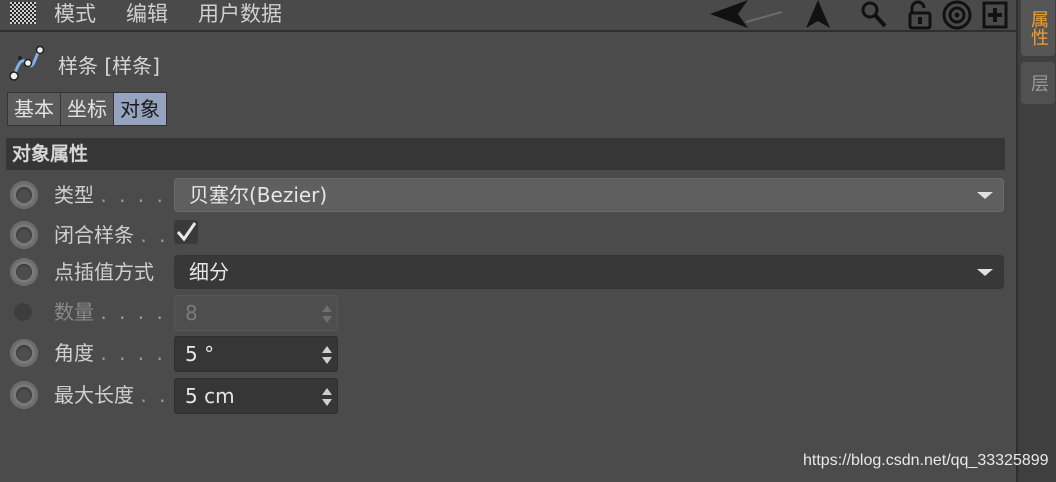 The width and height of the screenshot is (1056, 482). Describe the element at coordinates (746, 15) in the screenshot. I see `back-arrow-icon` at that location.